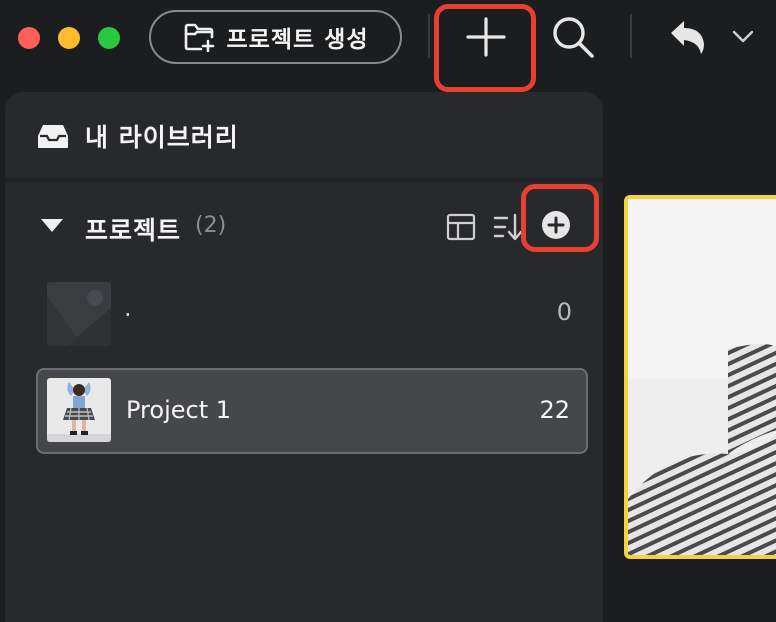 This screenshot has width=776, height=622. What do you see at coordinates (560, 218) in the screenshot?
I see `highlight-box-add-project` at bounding box center [560, 218].